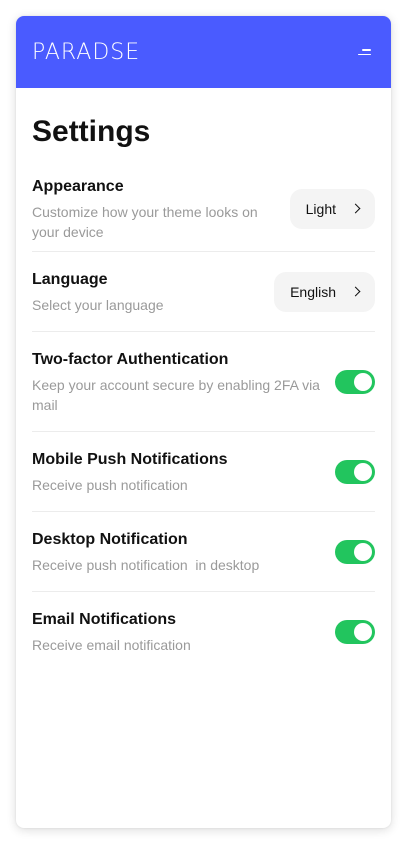 This screenshot has height=844, width=407. I want to click on setting-title: Desktop Notification, so click(110, 539).